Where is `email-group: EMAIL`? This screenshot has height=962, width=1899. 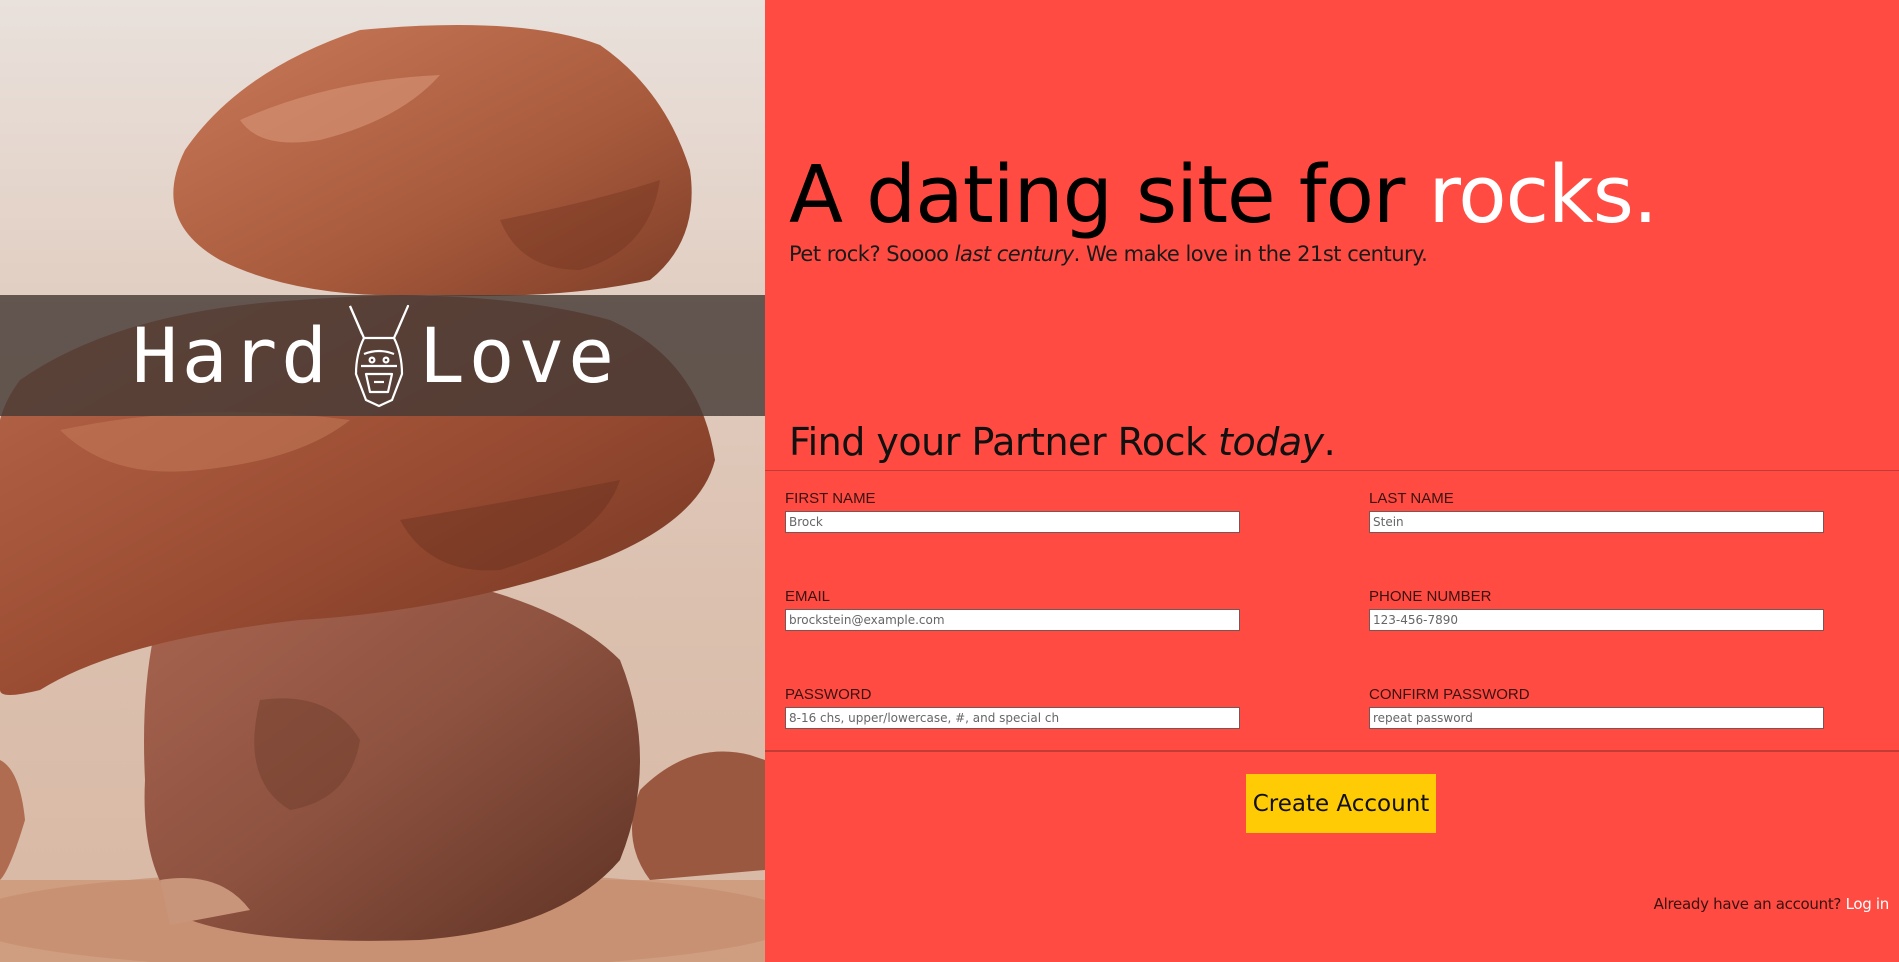
email-group: EMAIL is located at coordinates (1012, 609).